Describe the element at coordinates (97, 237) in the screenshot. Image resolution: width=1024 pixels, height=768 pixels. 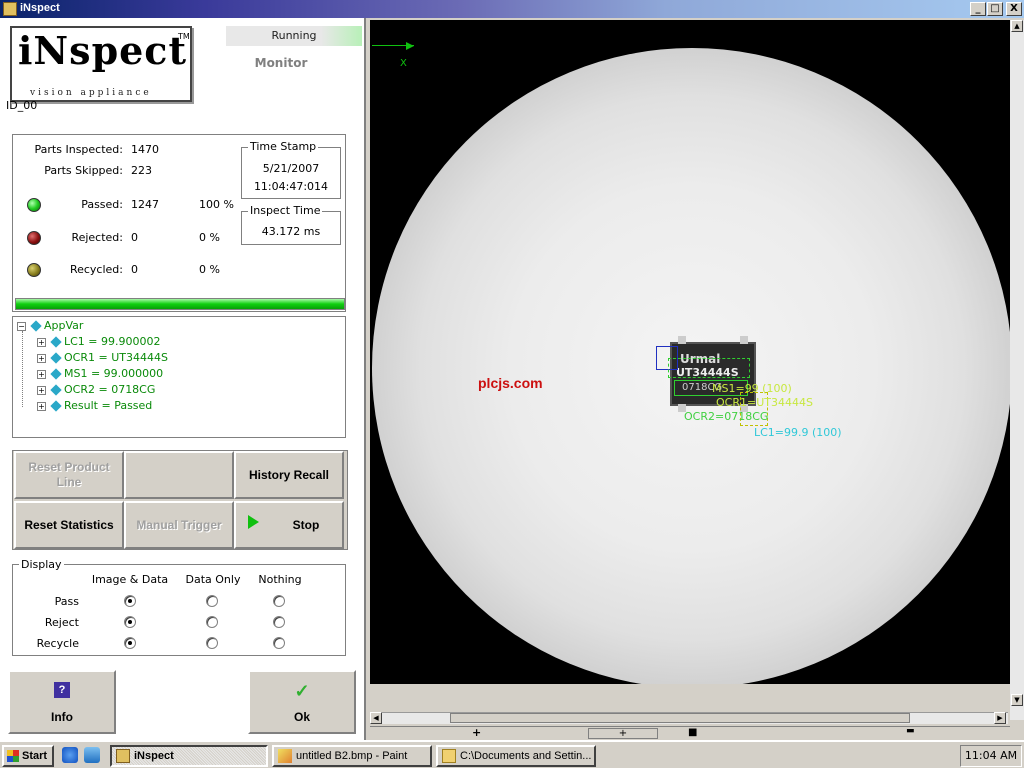
I see `rejected-label: Rejected:` at that location.